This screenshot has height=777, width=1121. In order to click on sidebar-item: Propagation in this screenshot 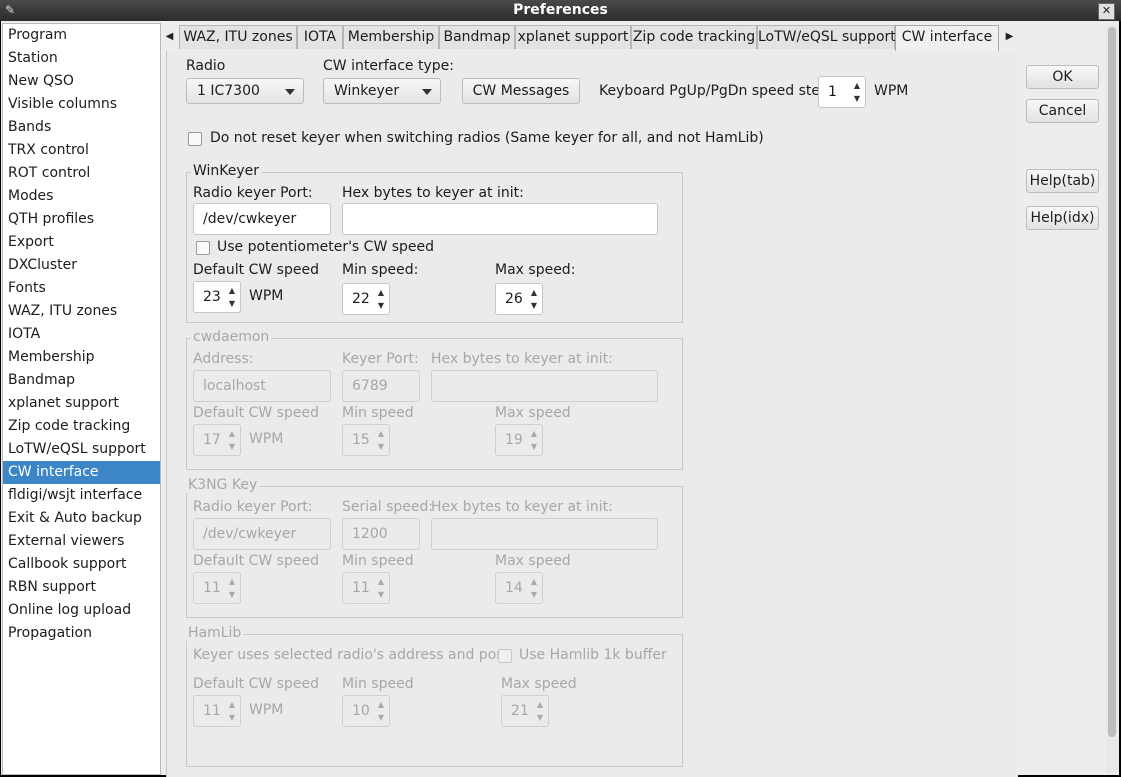, I will do `click(81, 633)`.